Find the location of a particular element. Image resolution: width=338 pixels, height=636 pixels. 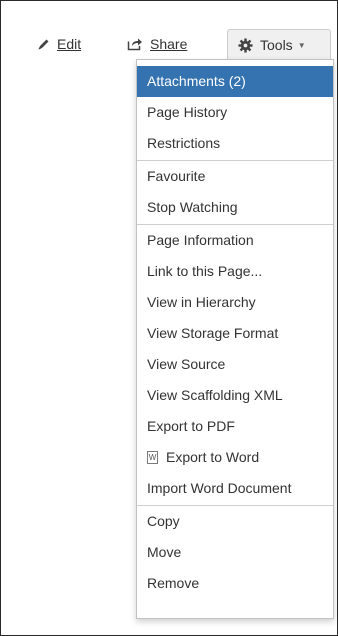

share-label: Share is located at coordinates (169, 44).